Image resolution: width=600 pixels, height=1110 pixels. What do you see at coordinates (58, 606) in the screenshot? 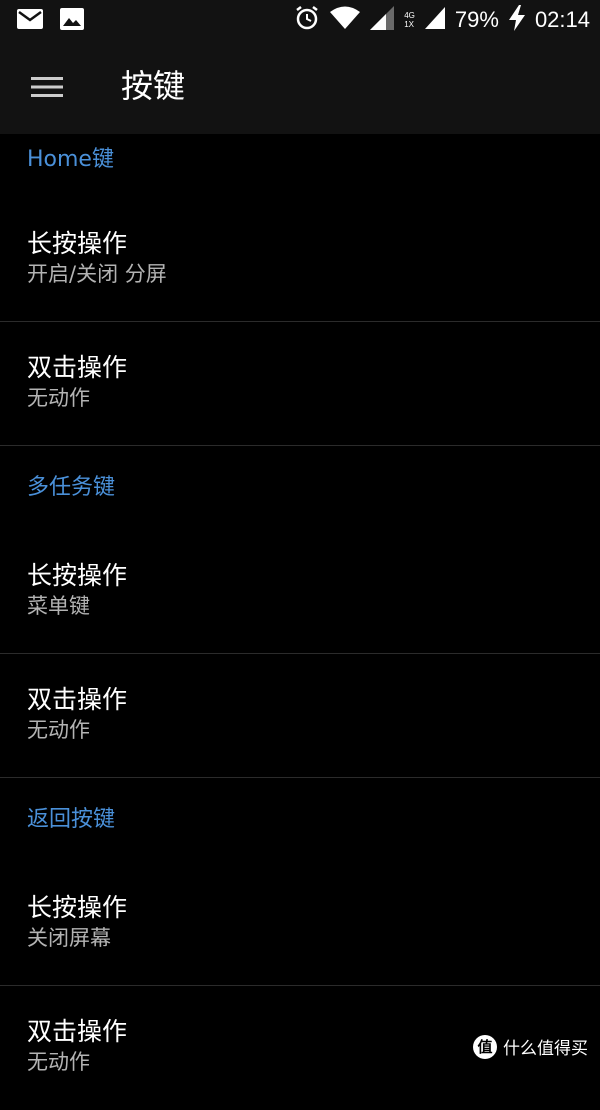
I see `setting-value: 菜单键` at bounding box center [58, 606].